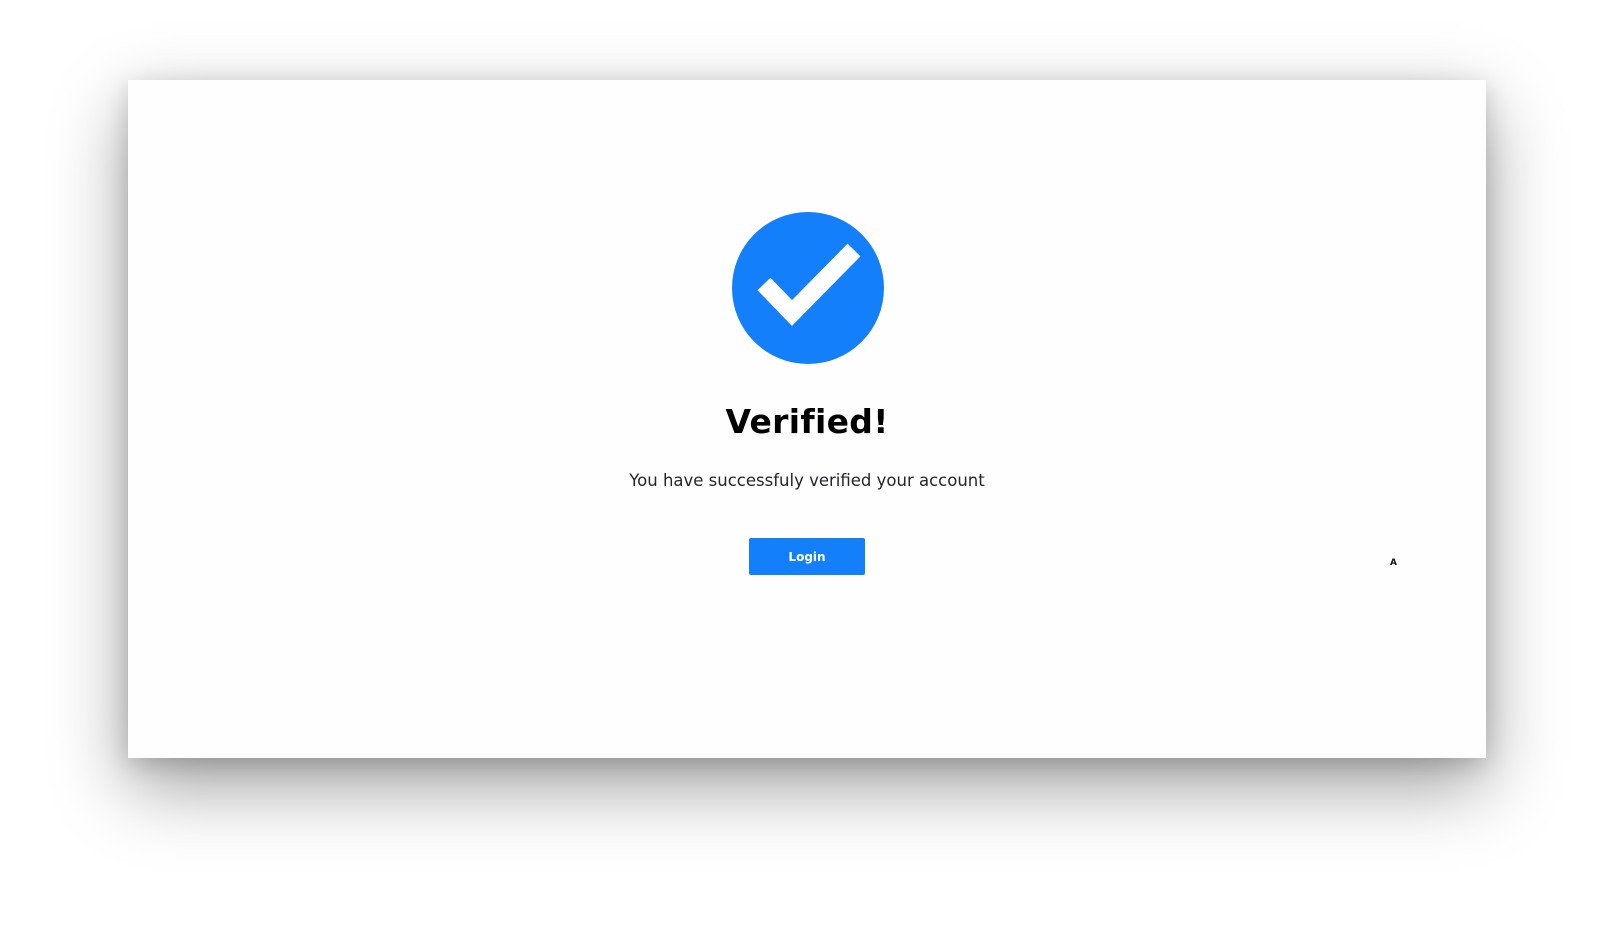 This screenshot has height=932, width=1610. I want to click on login-button: Login, so click(807, 556).